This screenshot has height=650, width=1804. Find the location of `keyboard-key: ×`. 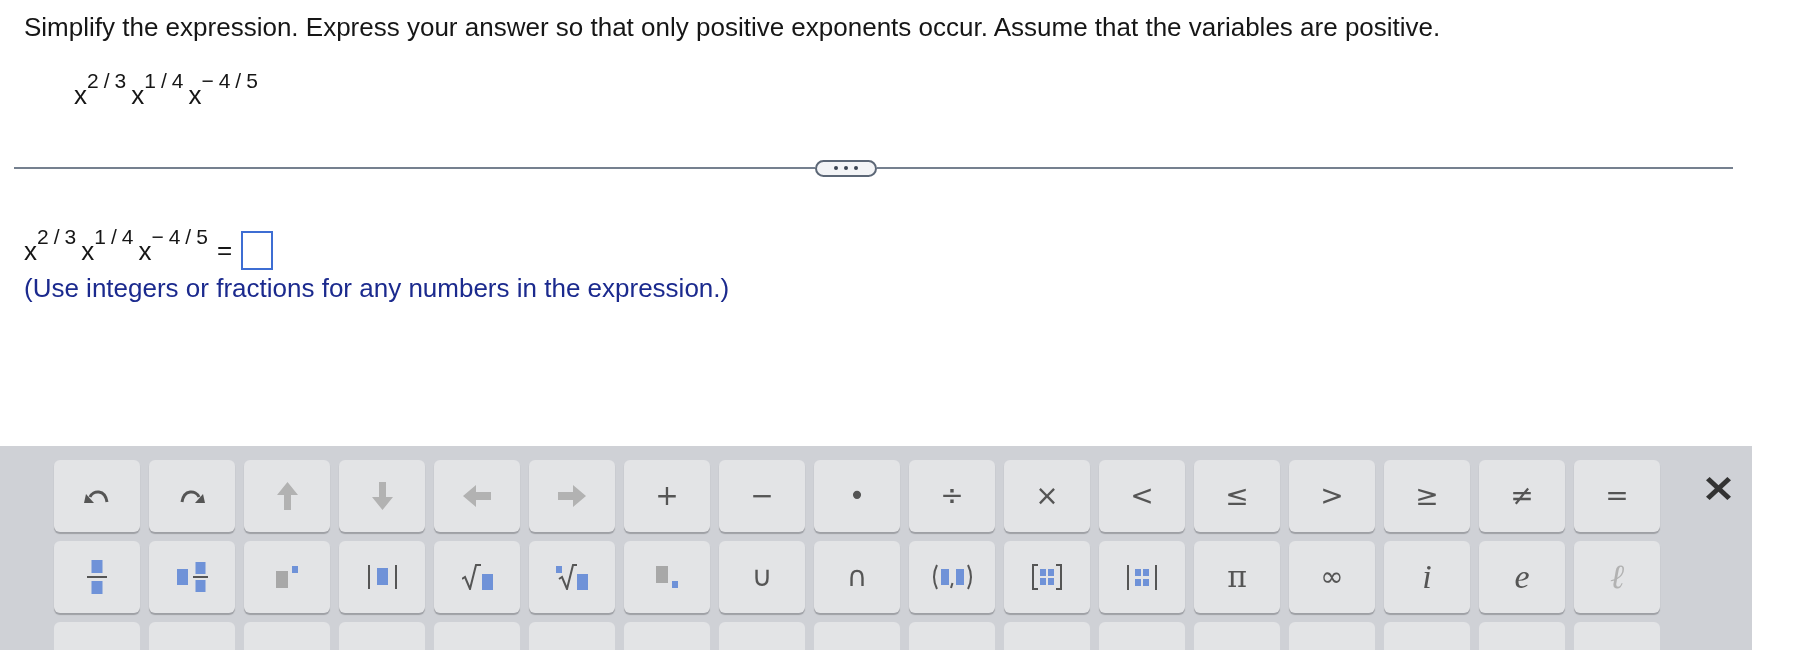

keyboard-key: × is located at coordinates (1047, 496).